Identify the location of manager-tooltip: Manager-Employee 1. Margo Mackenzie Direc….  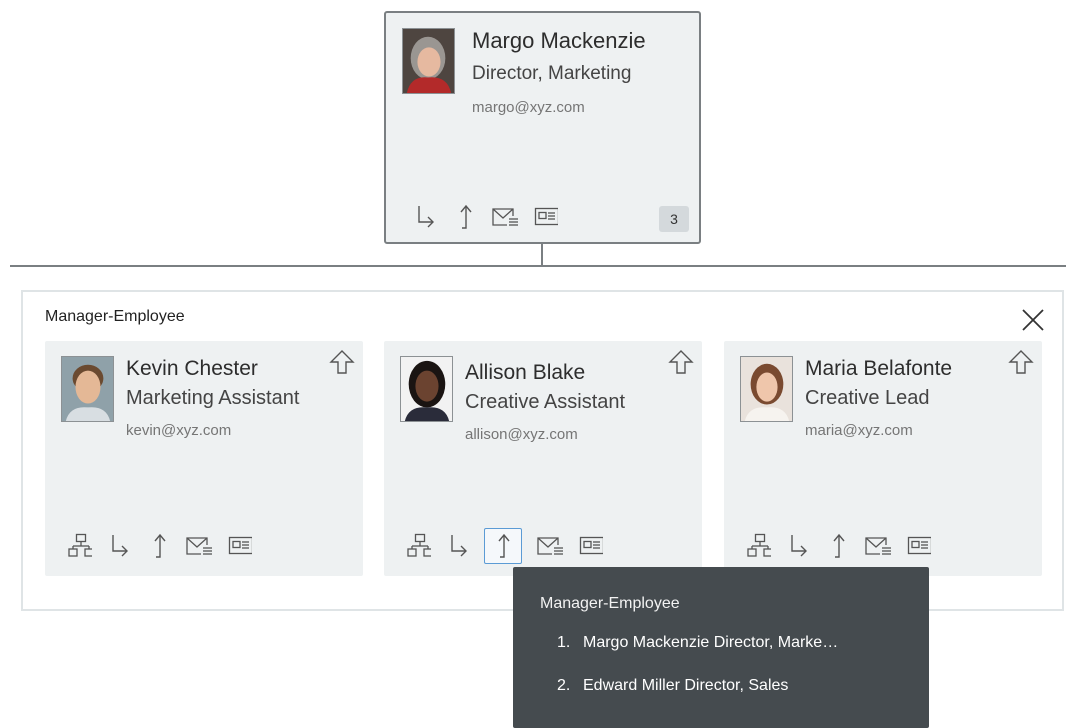
(721, 647).